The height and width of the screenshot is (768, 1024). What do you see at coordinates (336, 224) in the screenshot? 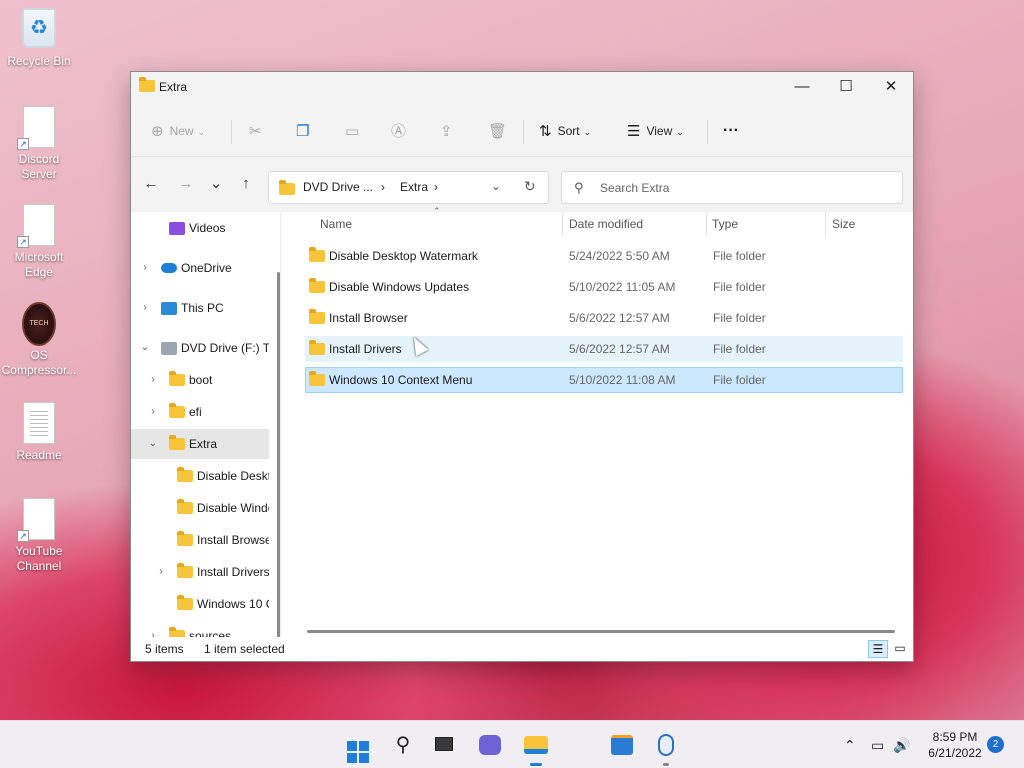
I see `column-header-name: Name` at bounding box center [336, 224].